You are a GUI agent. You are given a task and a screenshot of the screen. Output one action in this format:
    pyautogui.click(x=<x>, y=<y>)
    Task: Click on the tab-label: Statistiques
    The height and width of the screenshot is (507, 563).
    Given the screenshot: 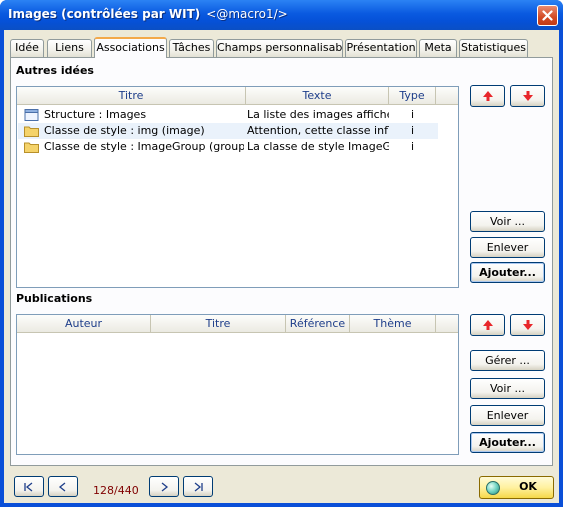 What is the action you would take?
    pyautogui.click(x=493, y=47)
    